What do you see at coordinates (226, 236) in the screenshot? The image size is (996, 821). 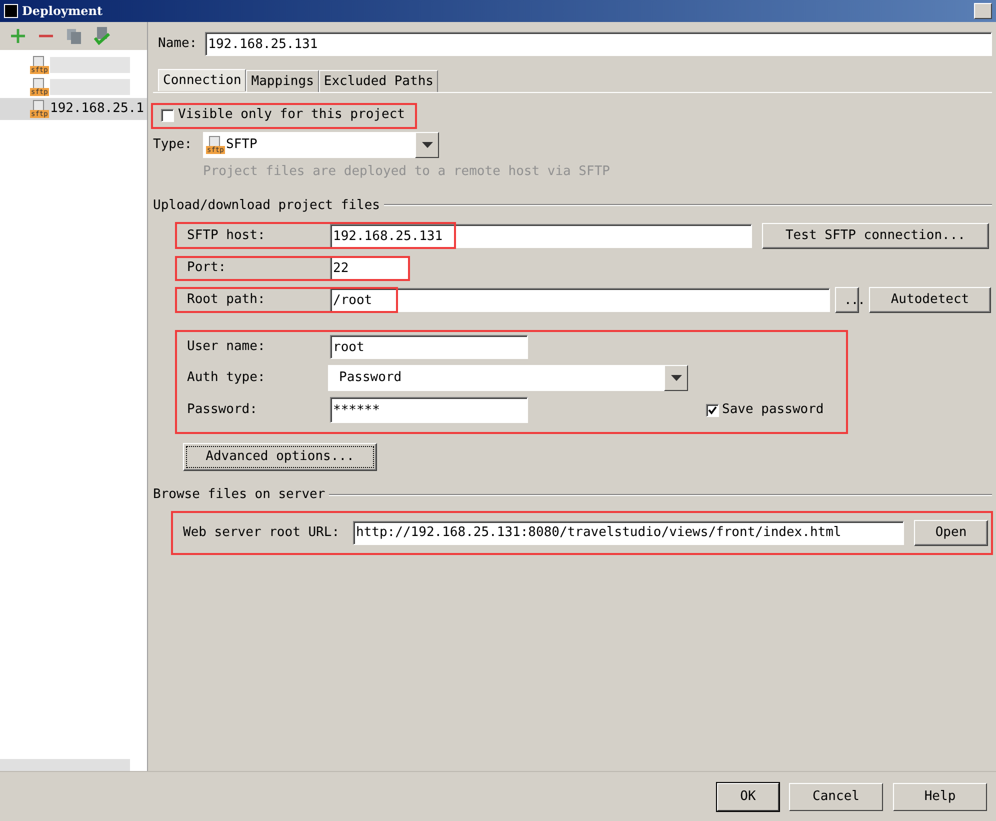 I see `field-label: SFTP host:` at bounding box center [226, 236].